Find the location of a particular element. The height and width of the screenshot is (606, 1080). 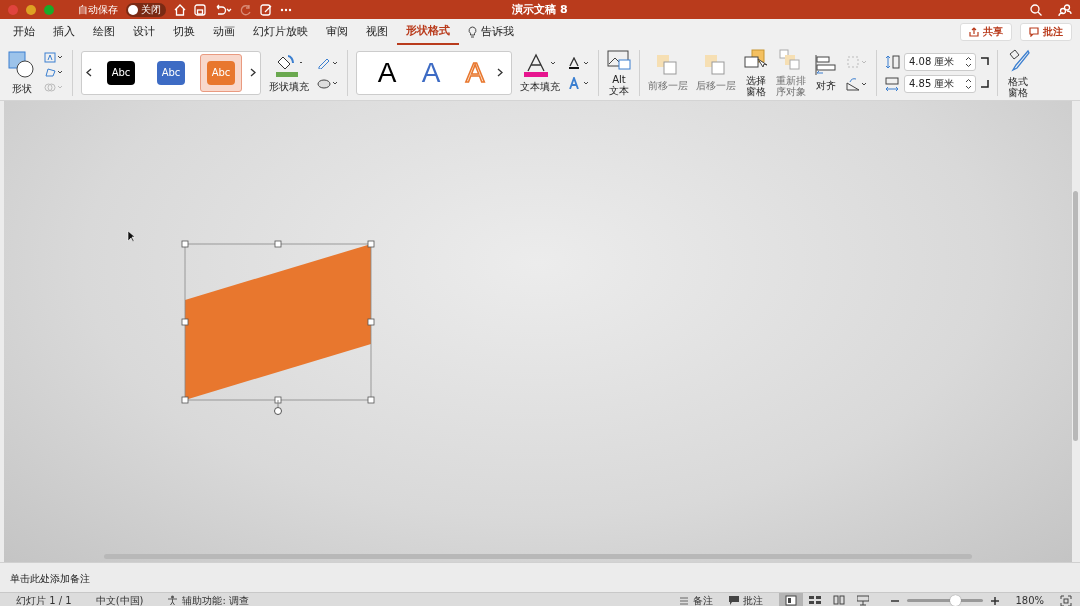

accessibility-button: 辅助功能: 调查 is located at coordinates (208, 599).